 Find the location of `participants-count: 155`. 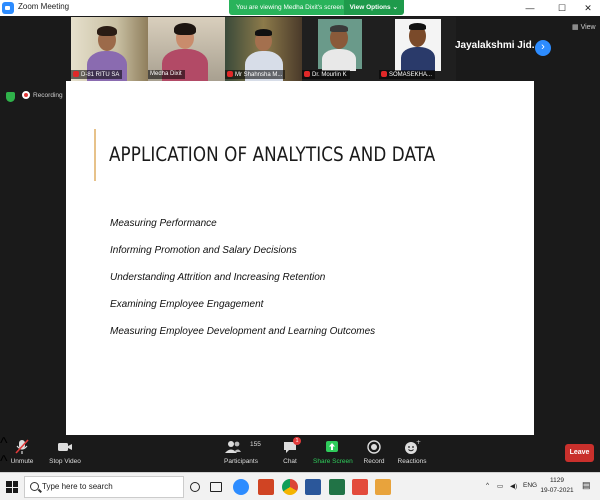

participants-count: 155 is located at coordinates (255, 444).